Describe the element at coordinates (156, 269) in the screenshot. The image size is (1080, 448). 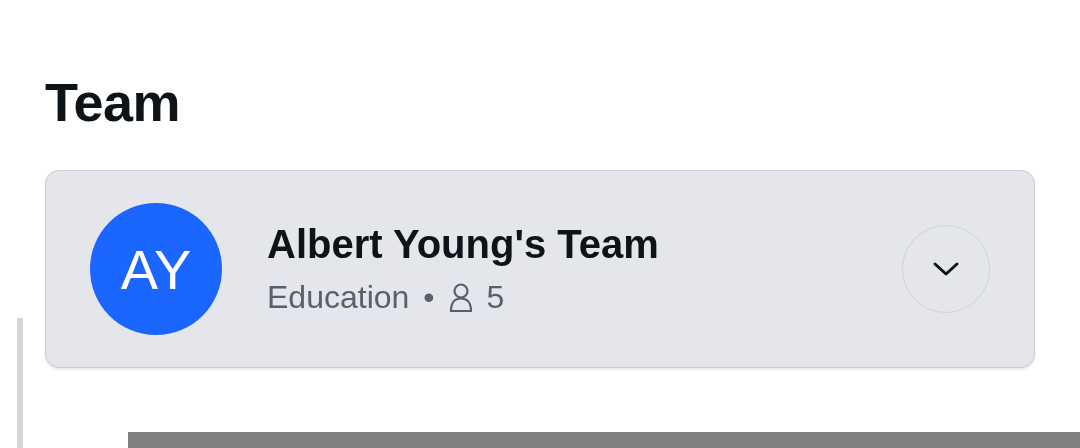
I see `avatar: AY` at that location.